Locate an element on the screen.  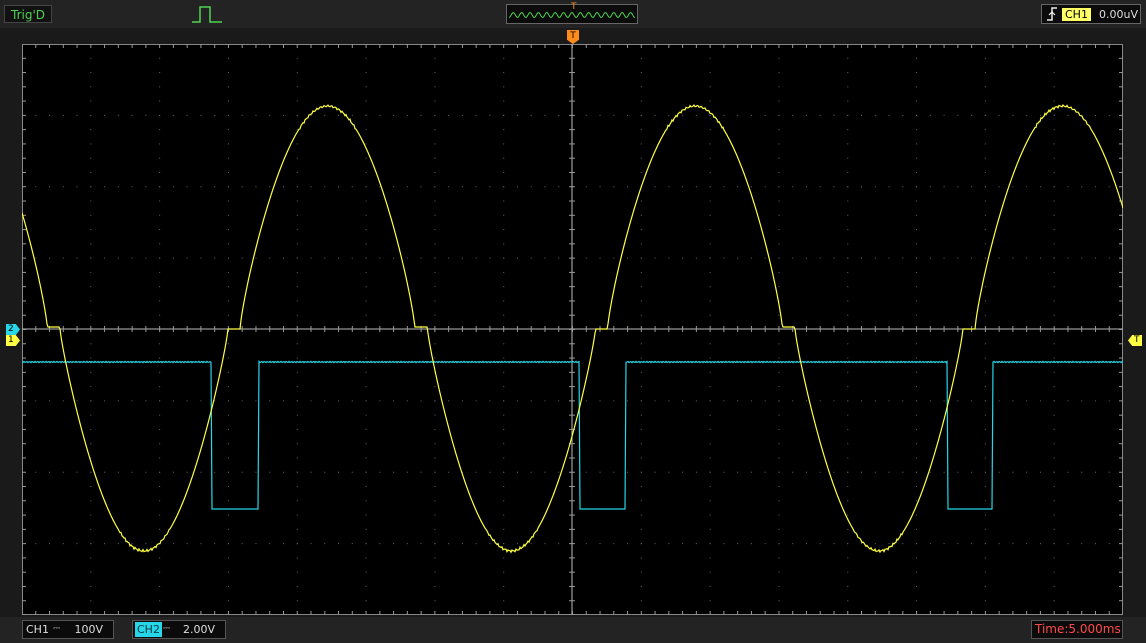
trigger-panel: CH1 0.00uV is located at coordinates (1091, 14).